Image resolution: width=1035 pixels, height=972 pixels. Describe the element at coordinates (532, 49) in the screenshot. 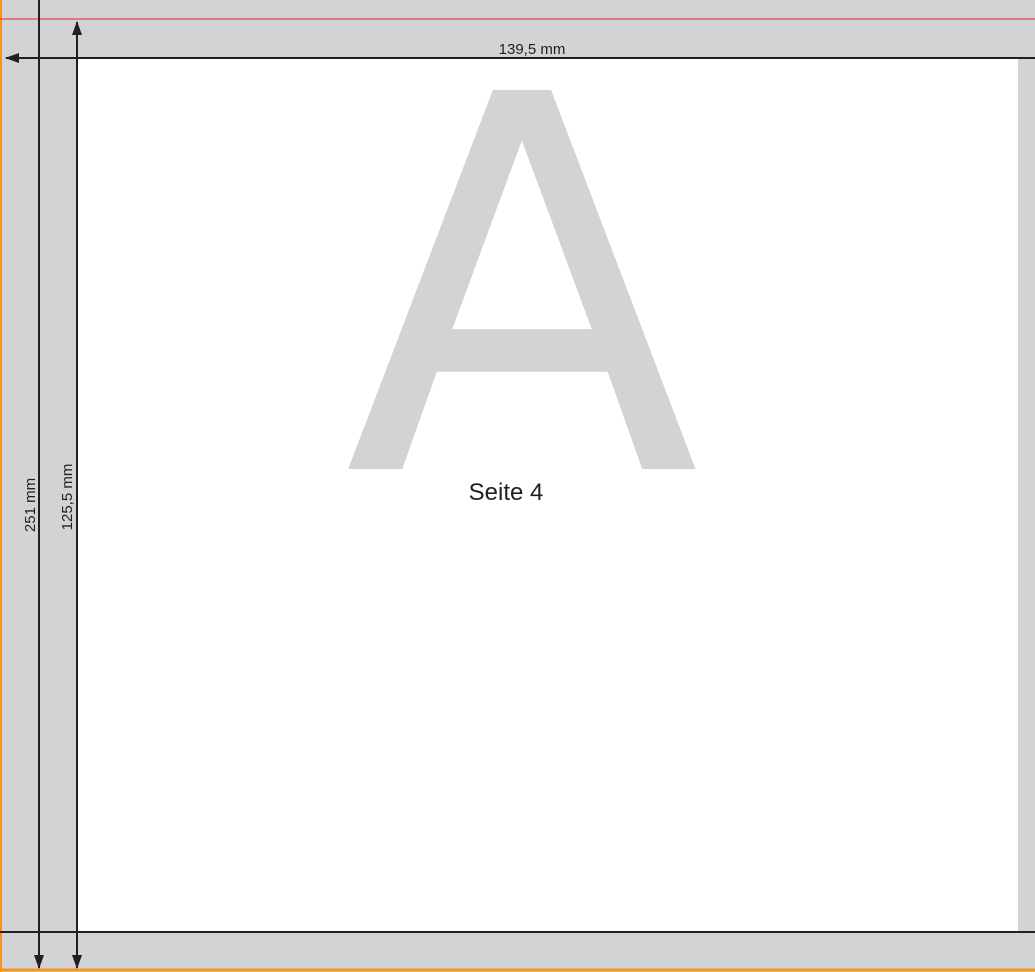

I see `width-dimension-label: 139,5 mm` at that location.